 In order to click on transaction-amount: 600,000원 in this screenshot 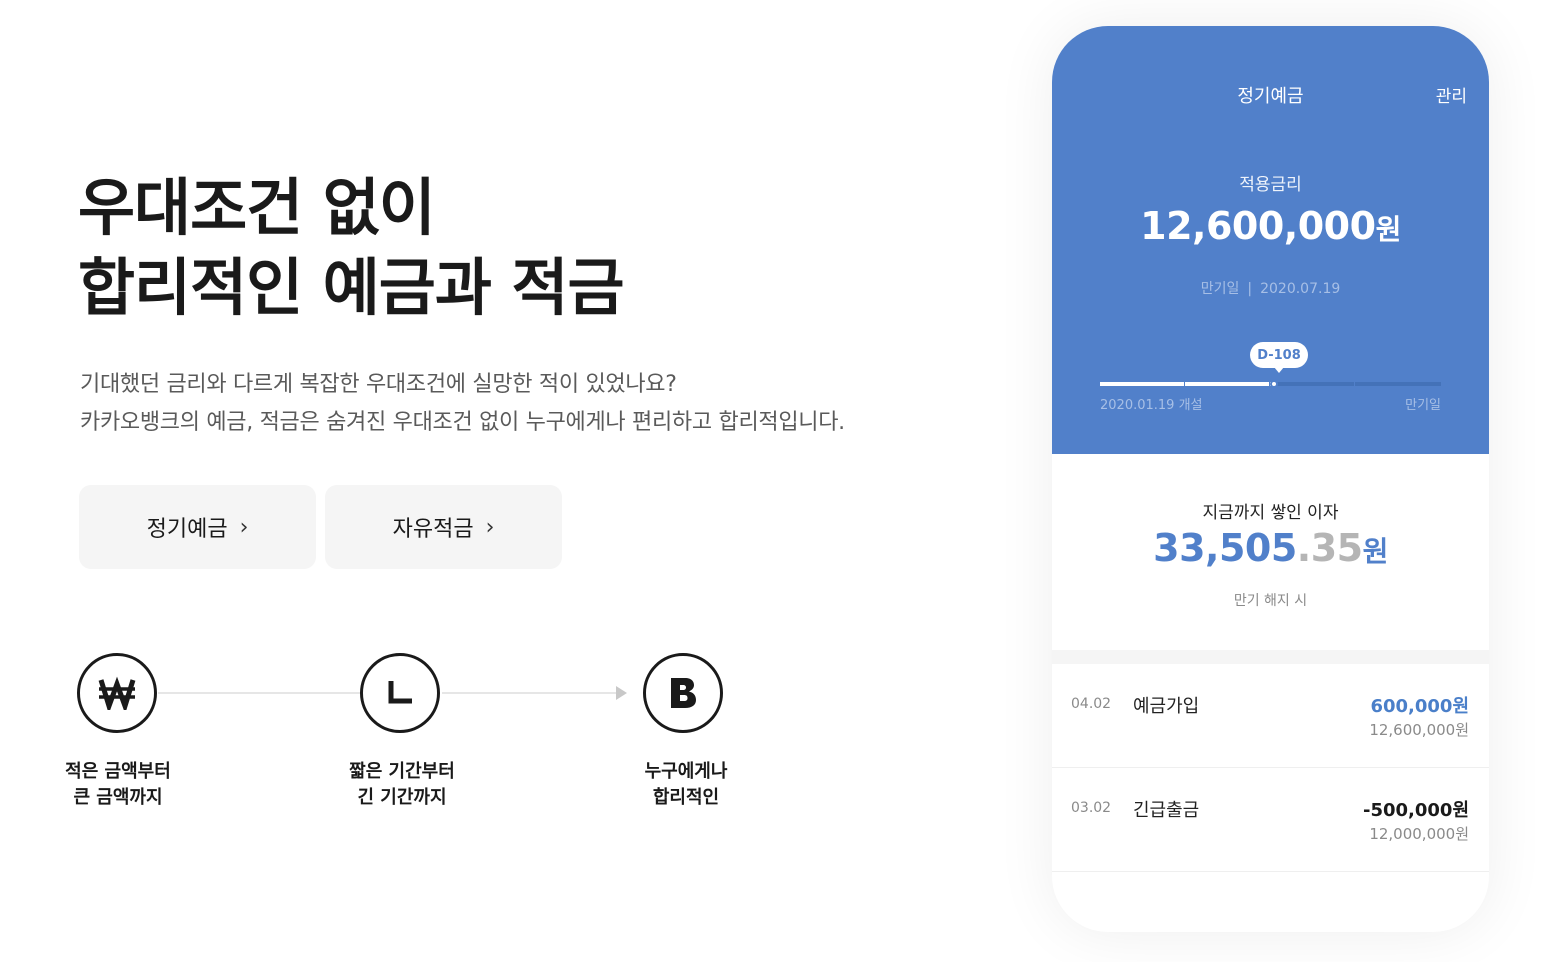, I will do `click(1419, 706)`.